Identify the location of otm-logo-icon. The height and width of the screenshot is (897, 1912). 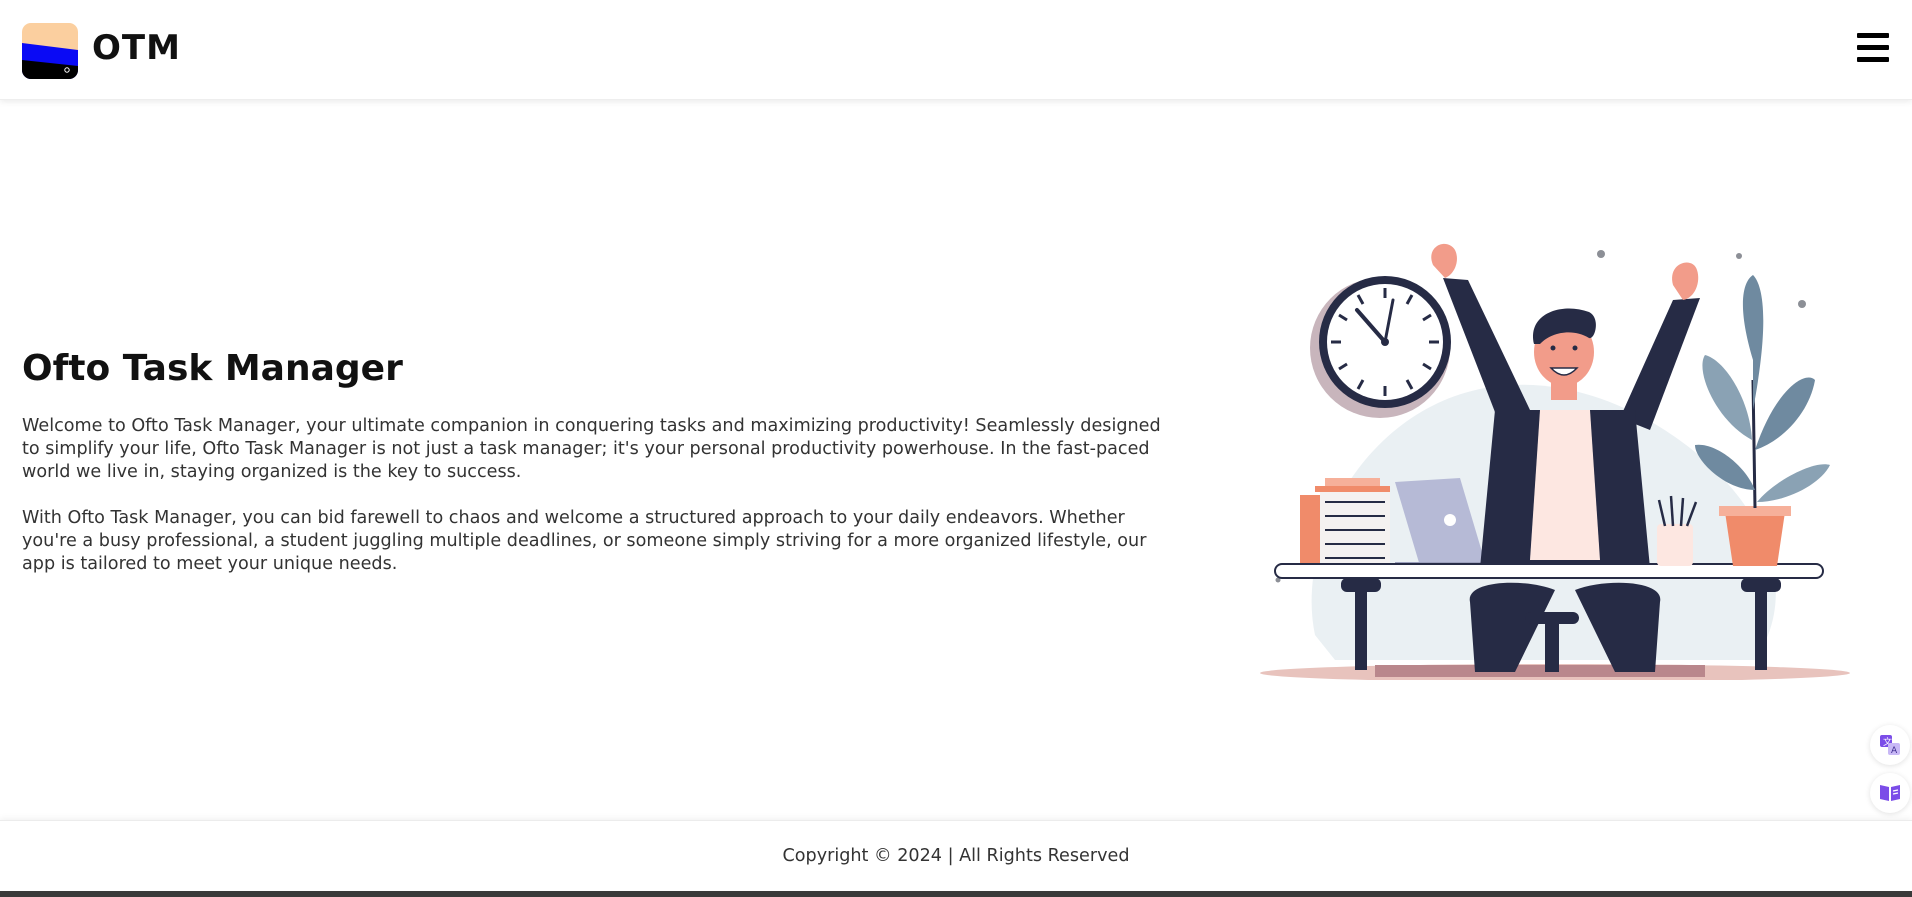
(50, 51).